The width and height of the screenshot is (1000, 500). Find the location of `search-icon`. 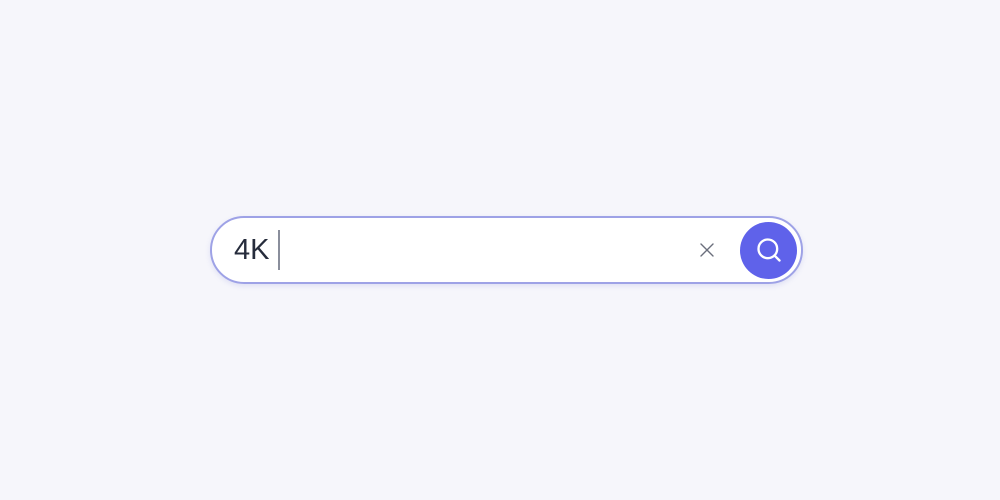

search-icon is located at coordinates (768, 250).